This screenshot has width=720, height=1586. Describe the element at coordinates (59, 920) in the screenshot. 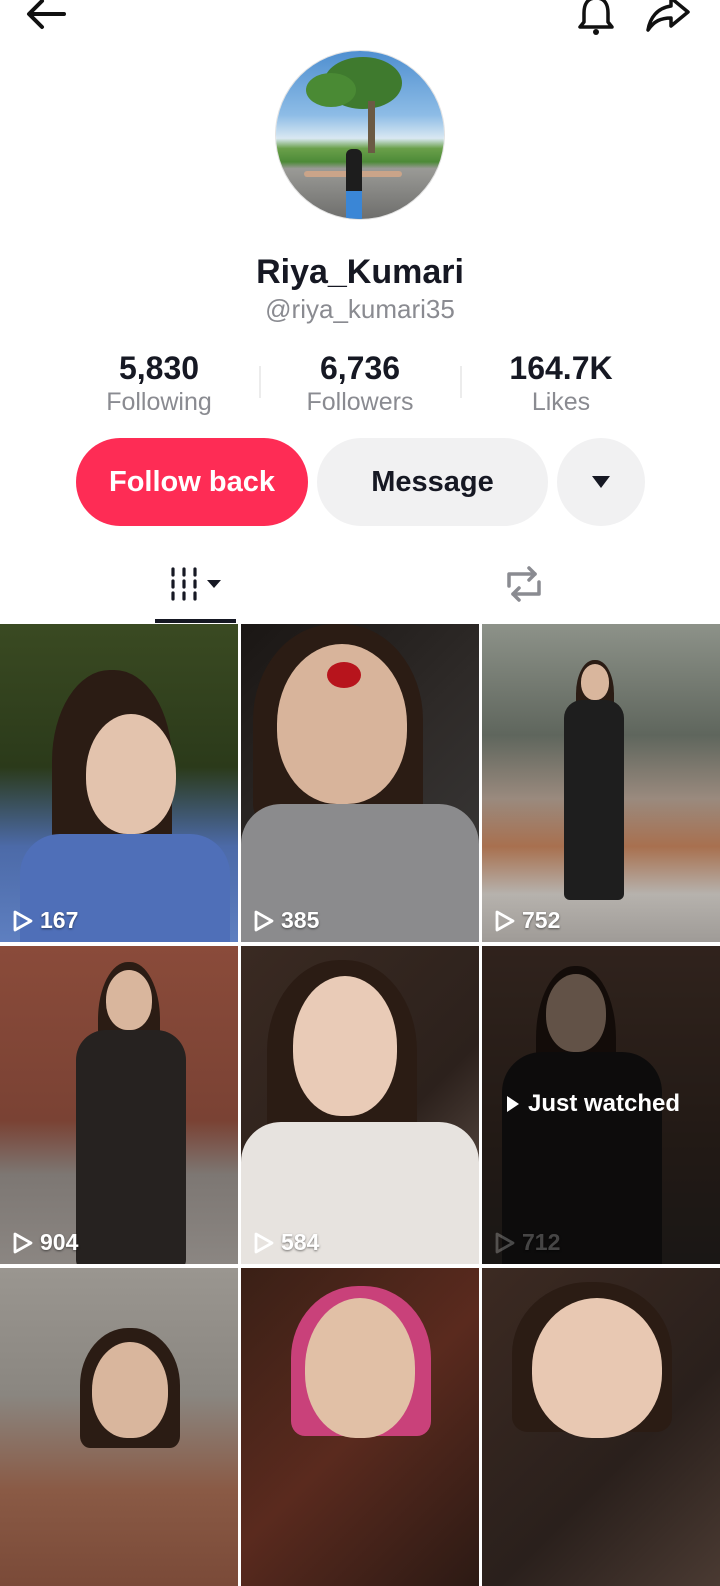

I see `view-count-text: 167` at that location.